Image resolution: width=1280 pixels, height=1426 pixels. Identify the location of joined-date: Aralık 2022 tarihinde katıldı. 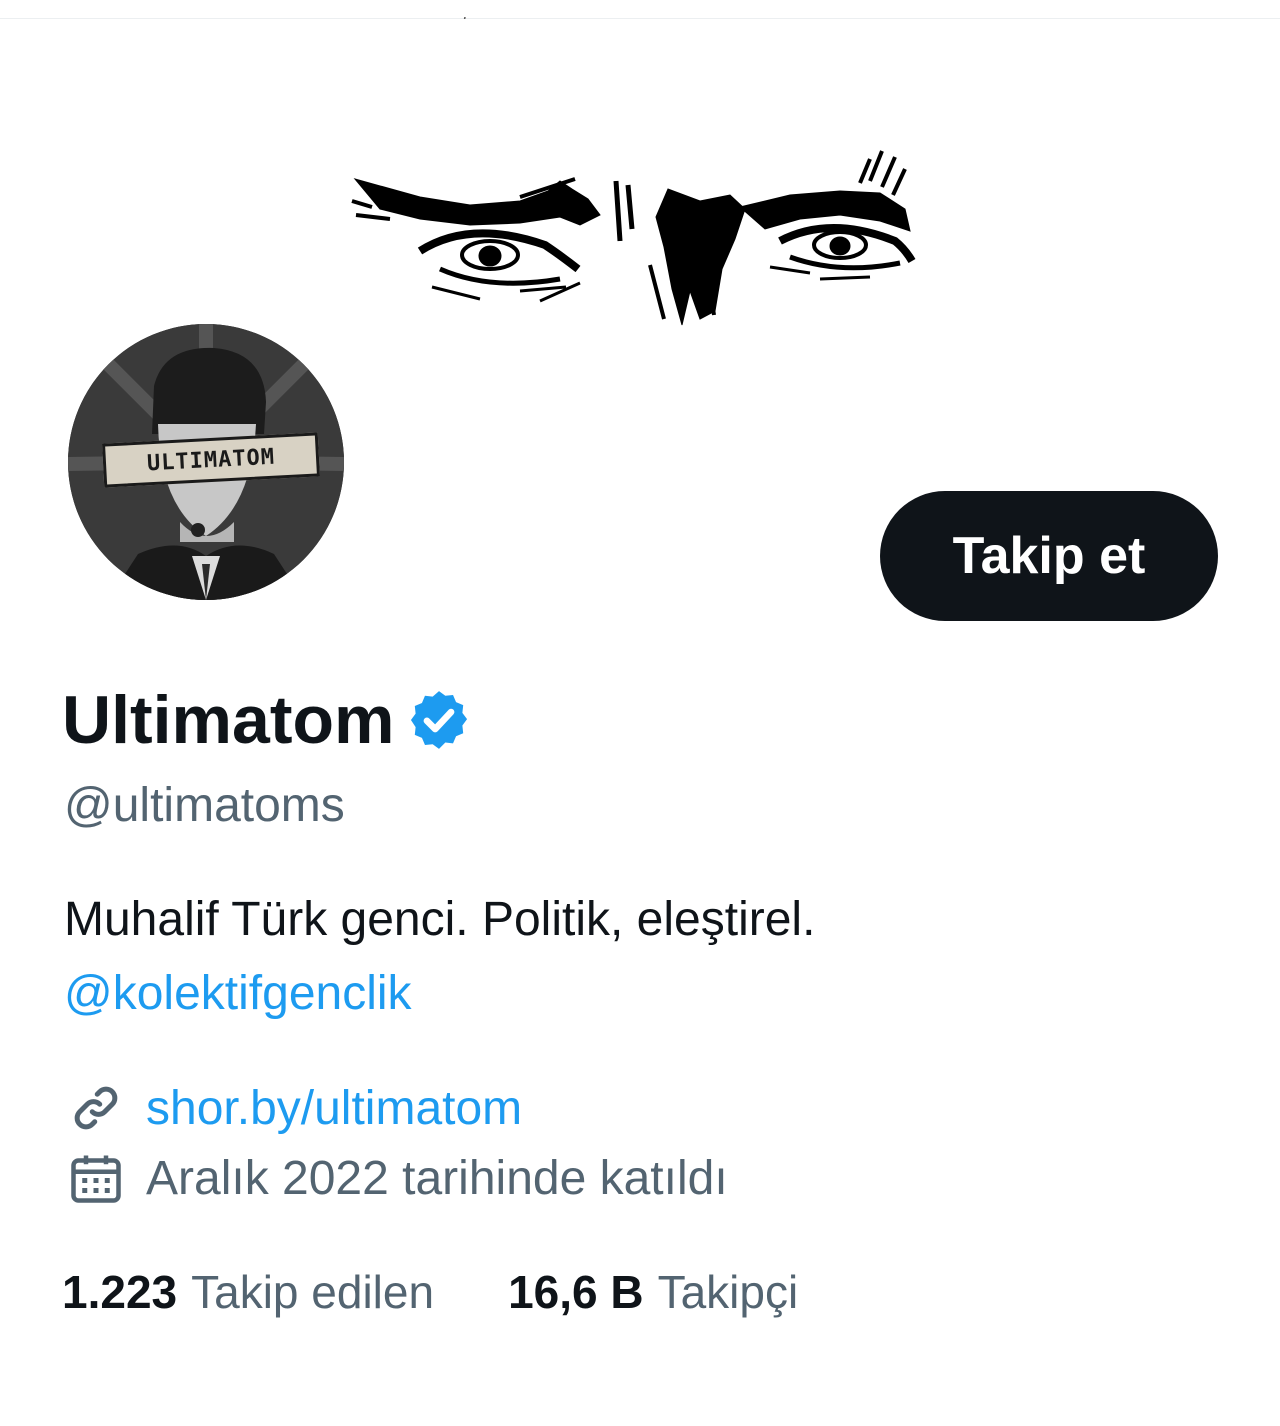
(437, 1178).